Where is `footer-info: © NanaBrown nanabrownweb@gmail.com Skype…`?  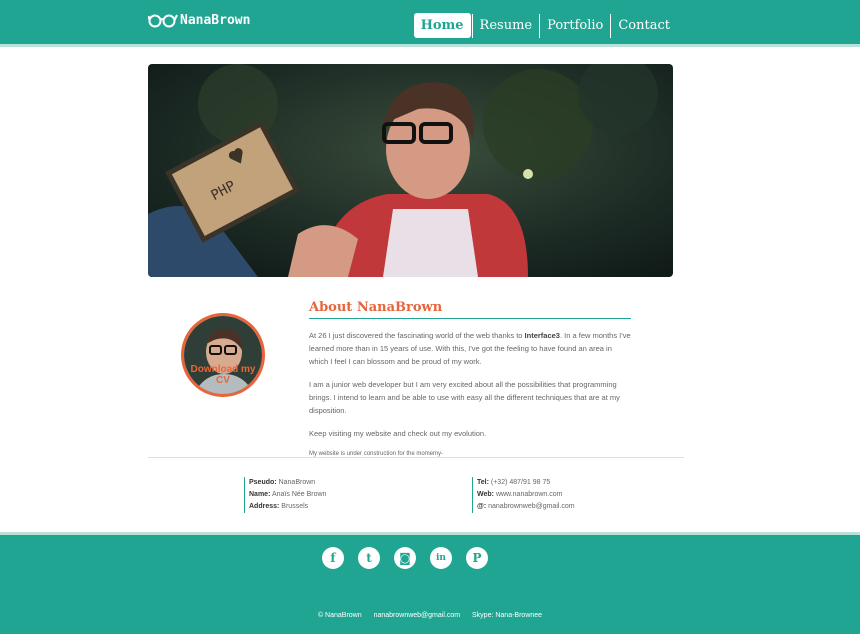
footer-info: © NanaBrown nanabrownweb@gmail.com Skype… is located at coordinates (430, 615).